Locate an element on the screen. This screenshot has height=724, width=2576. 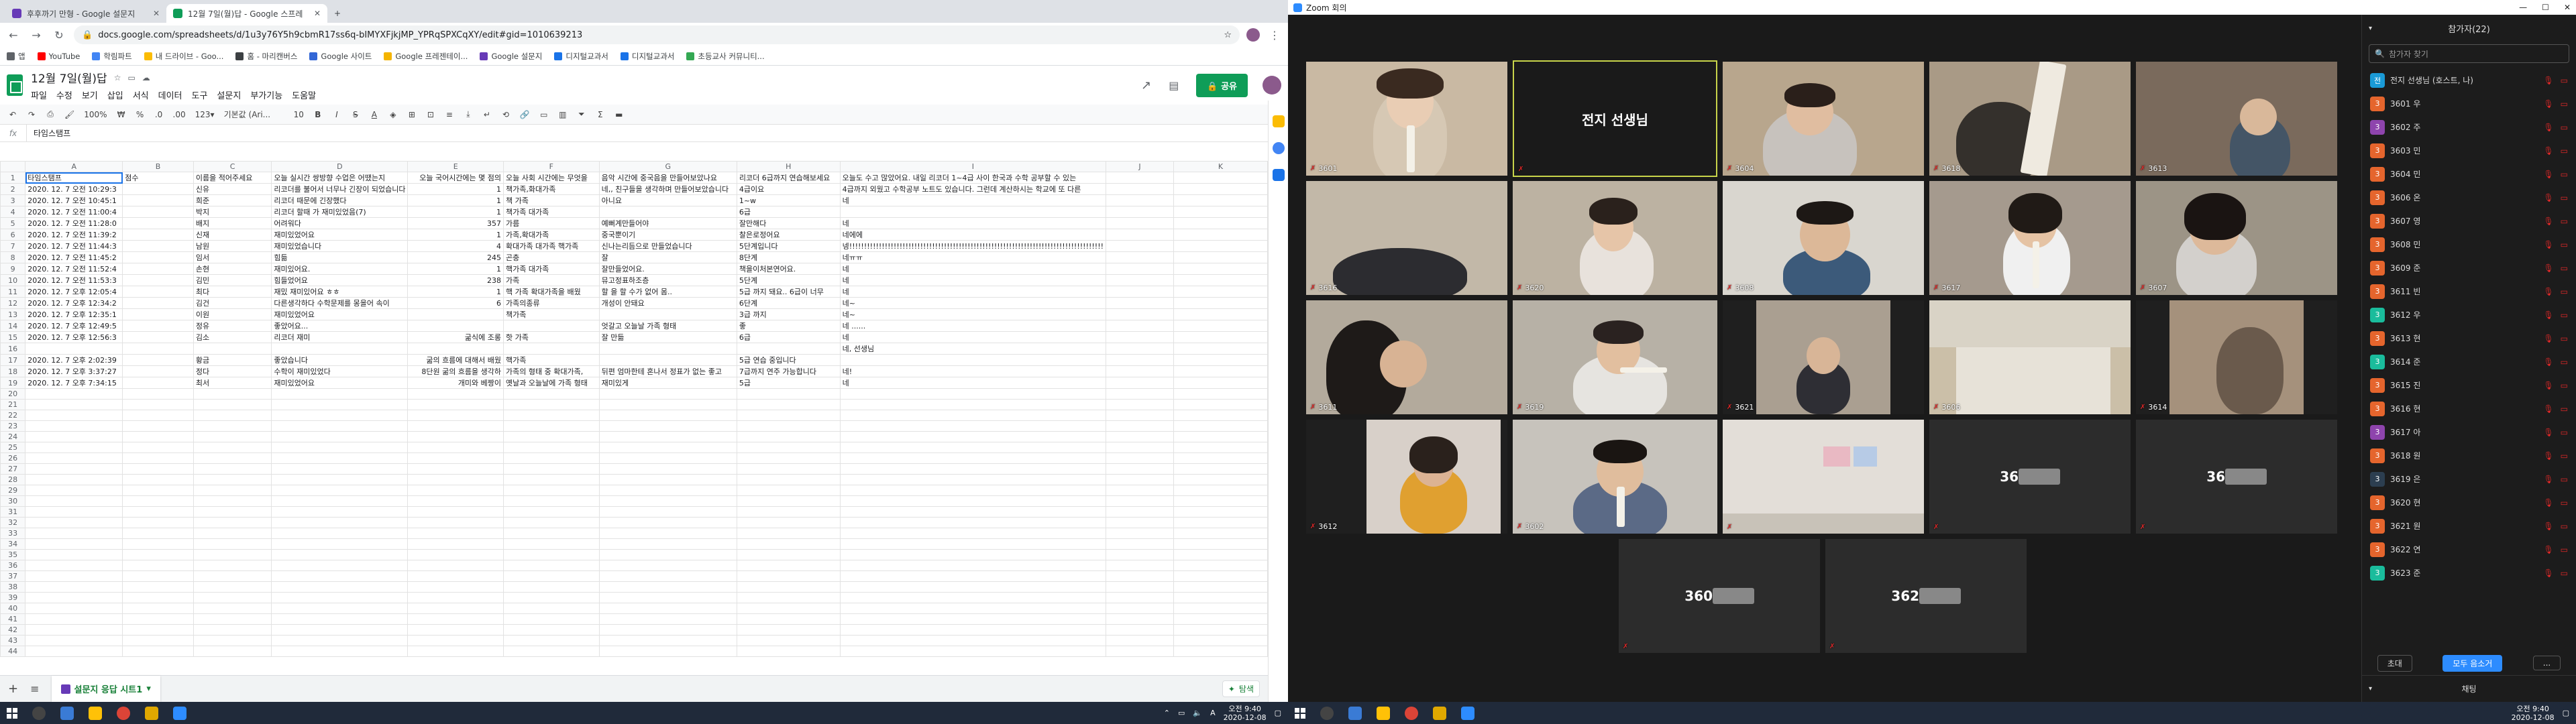
cell: 정다 is located at coordinates (232, 371).